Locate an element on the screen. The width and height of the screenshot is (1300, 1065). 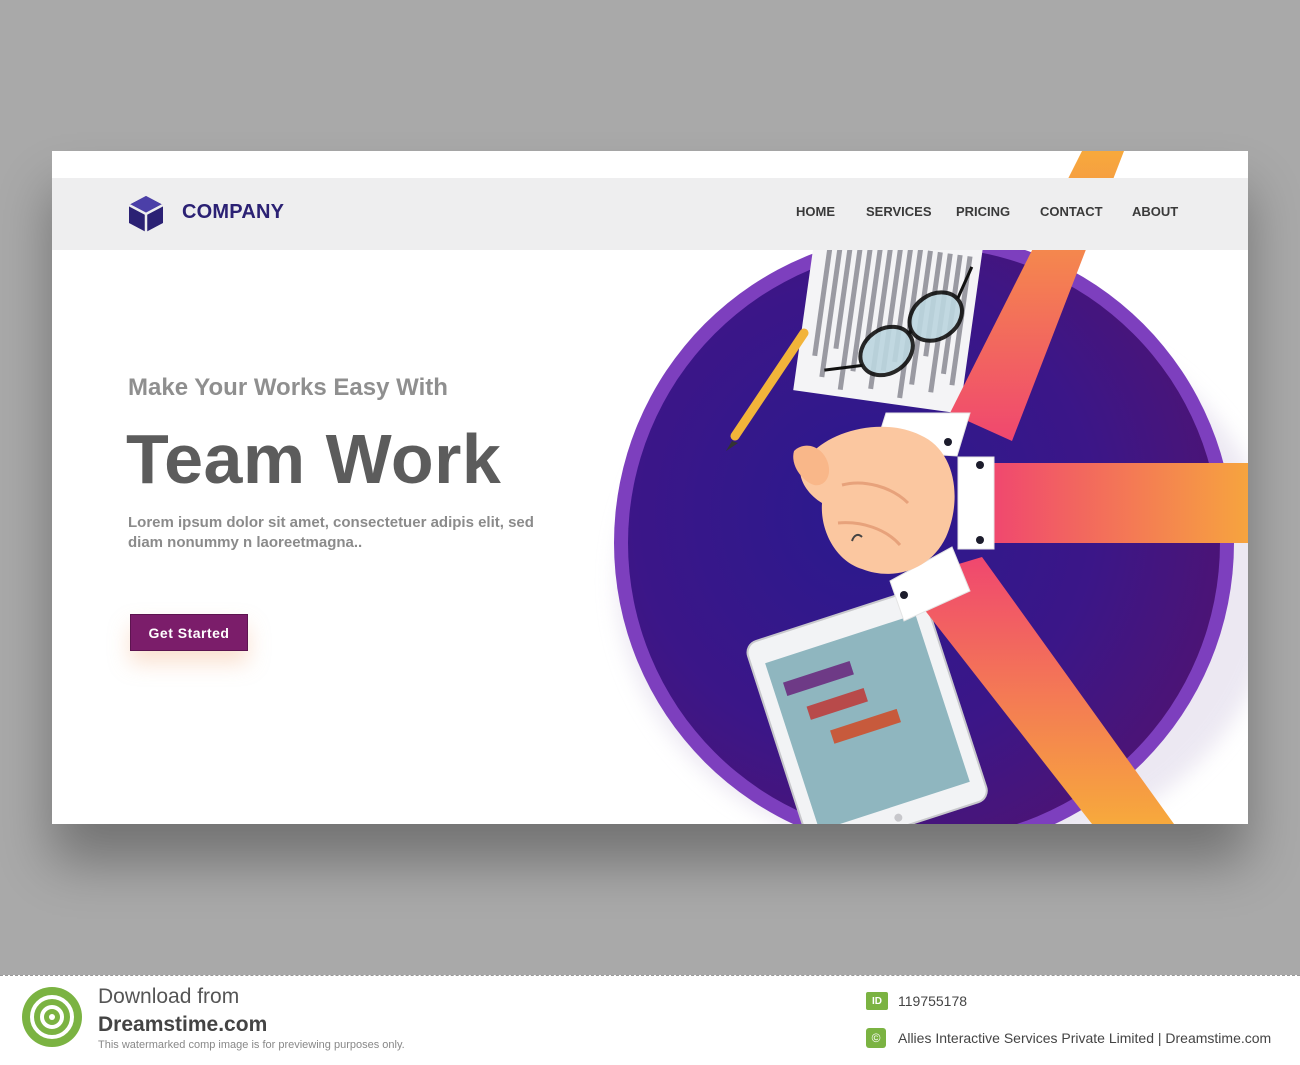
copyright-icon: © is located at coordinates (876, 1038).